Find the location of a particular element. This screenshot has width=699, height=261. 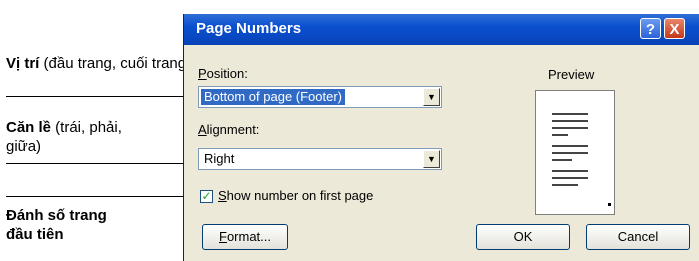

position-label-text: osition: is located at coordinates (227, 73).